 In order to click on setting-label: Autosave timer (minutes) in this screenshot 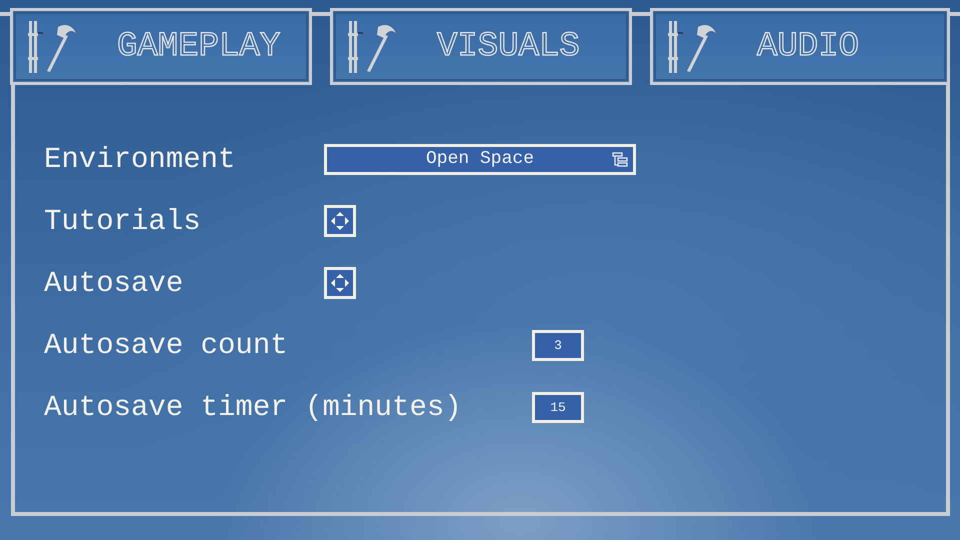, I will do `click(253, 407)`.